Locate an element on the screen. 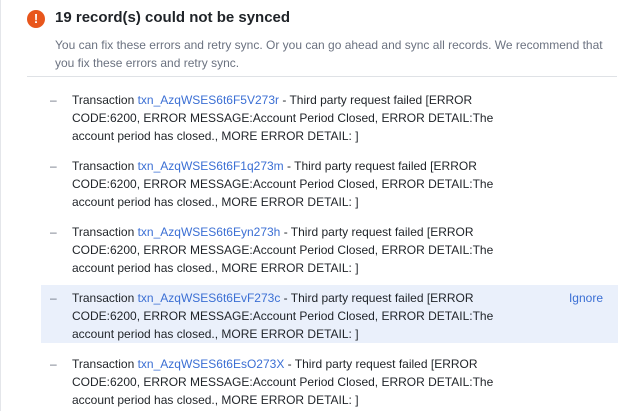  transaction-id-link: txn_AzqWSES6t6EsO273X is located at coordinates (211, 364).